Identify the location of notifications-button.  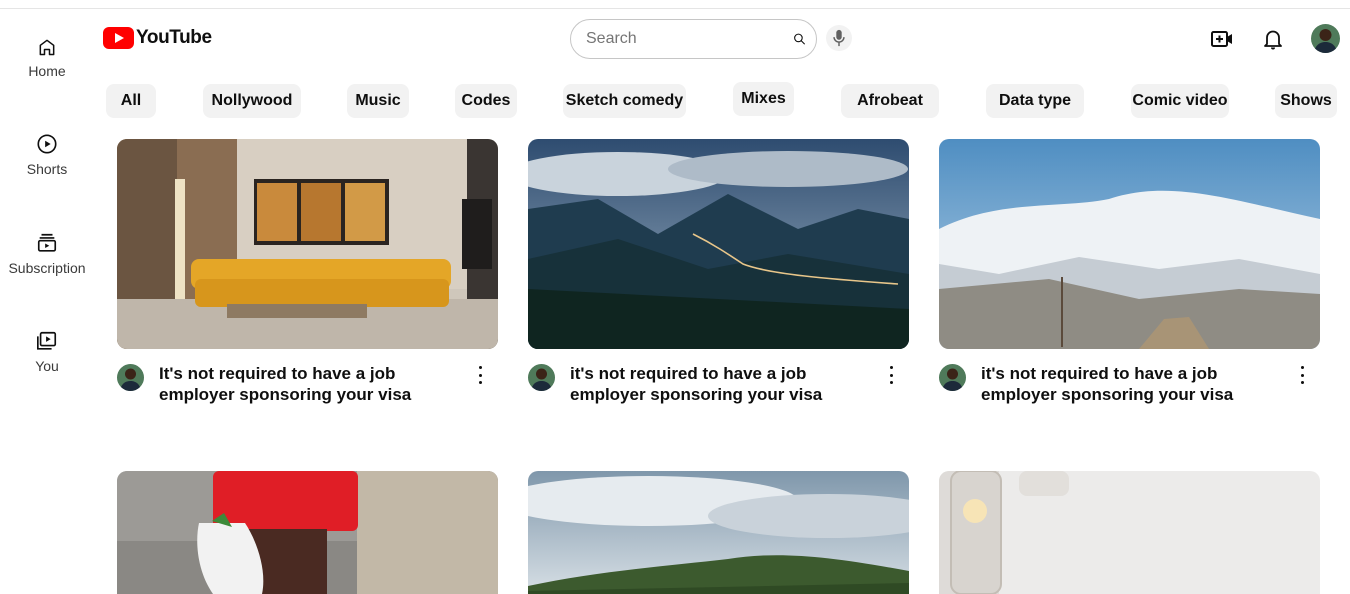
(1273, 39).